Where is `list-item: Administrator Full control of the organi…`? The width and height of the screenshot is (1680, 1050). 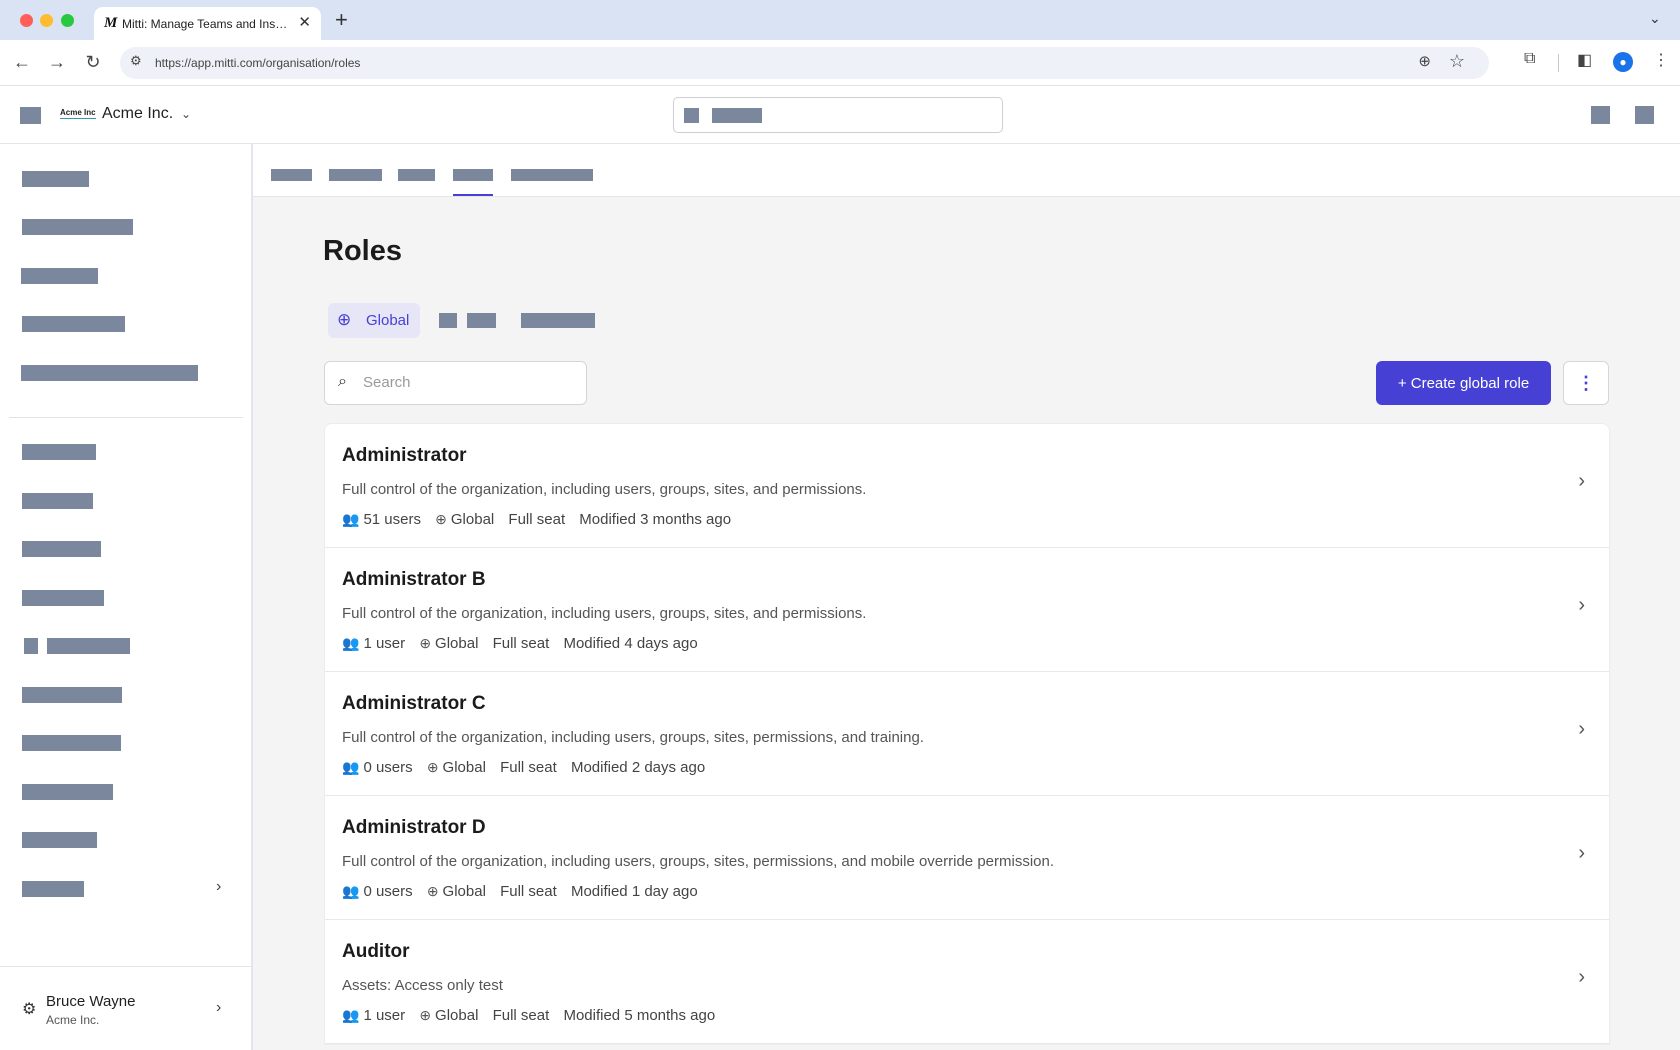
list-item: Administrator Full control of the organi… is located at coordinates (967, 486).